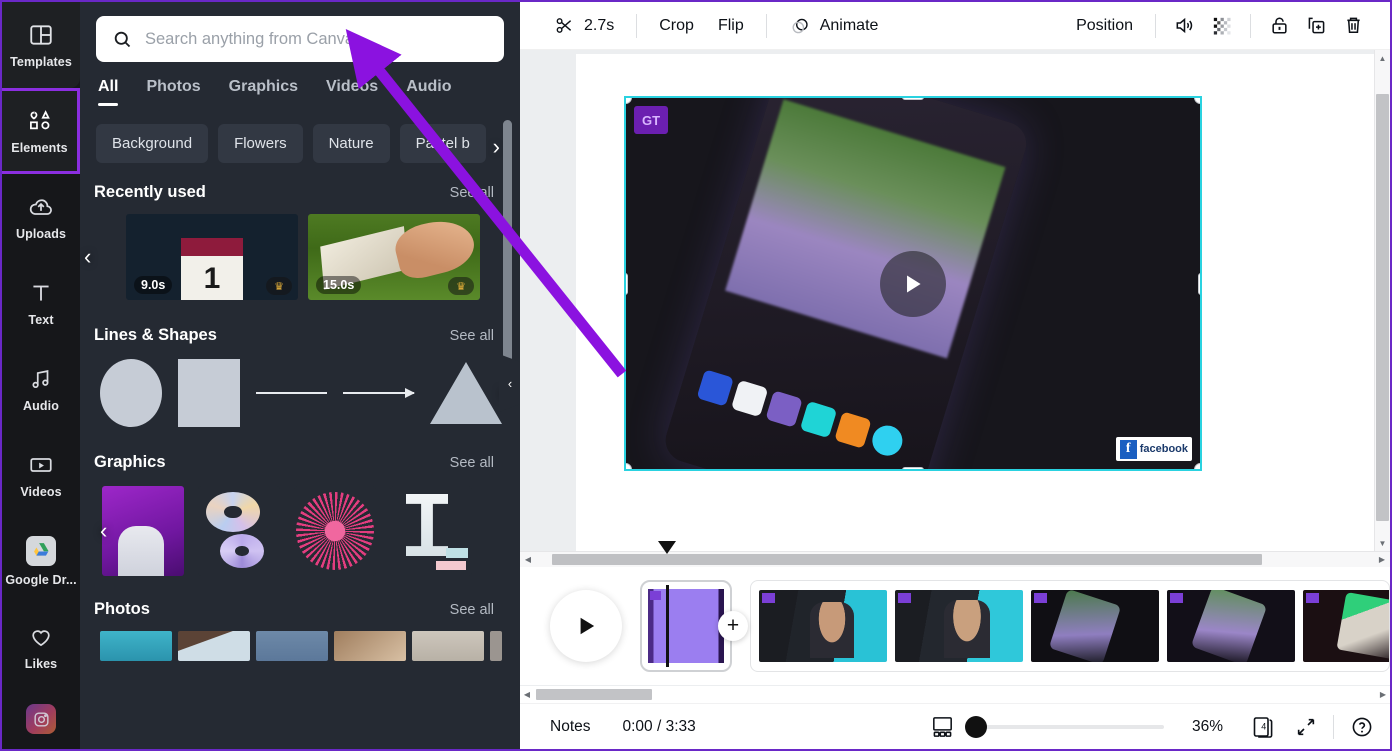  I want to click on chip-background: Background, so click(152, 143).